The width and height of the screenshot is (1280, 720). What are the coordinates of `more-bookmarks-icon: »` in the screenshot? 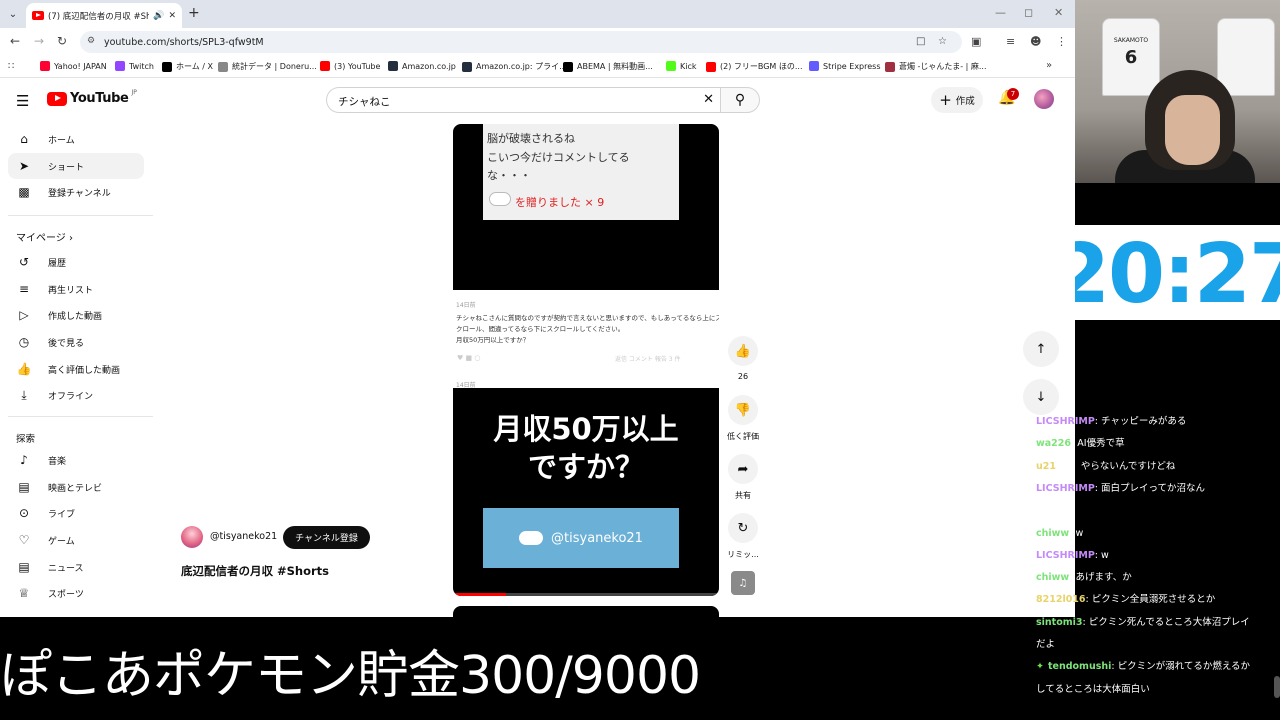 It's located at (1049, 65).